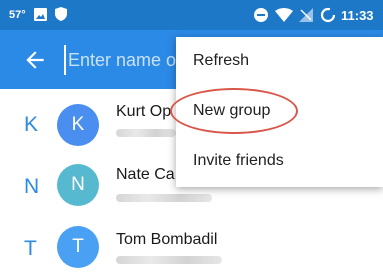  What do you see at coordinates (306, 15) in the screenshot?
I see `no-signal-icon` at bounding box center [306, 15].